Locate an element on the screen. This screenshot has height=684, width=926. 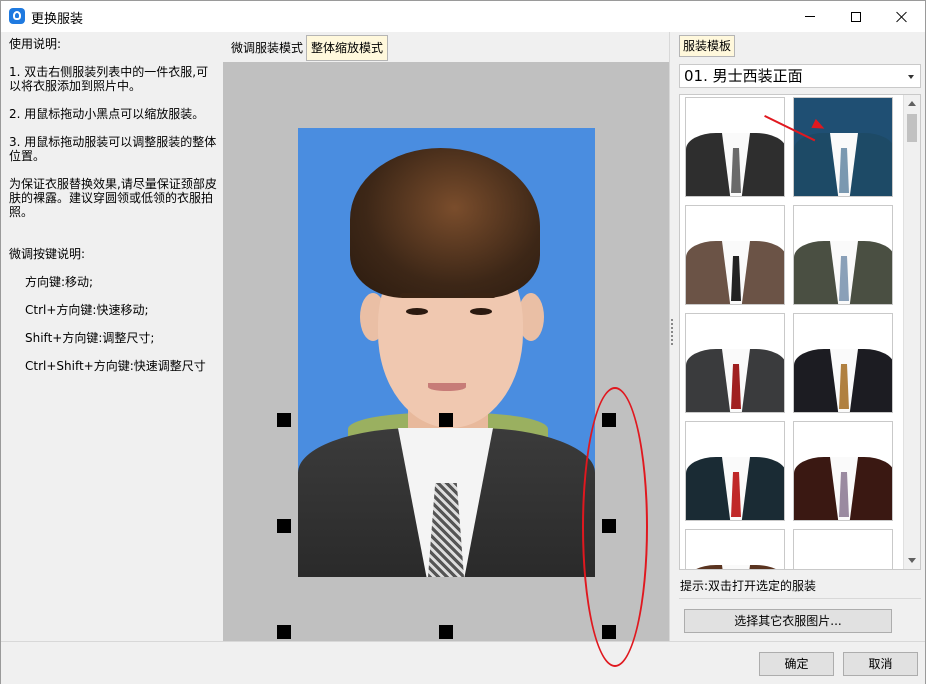
hint-text: 提示:双击打开选定的服装 is located at coordinates (748, 586).